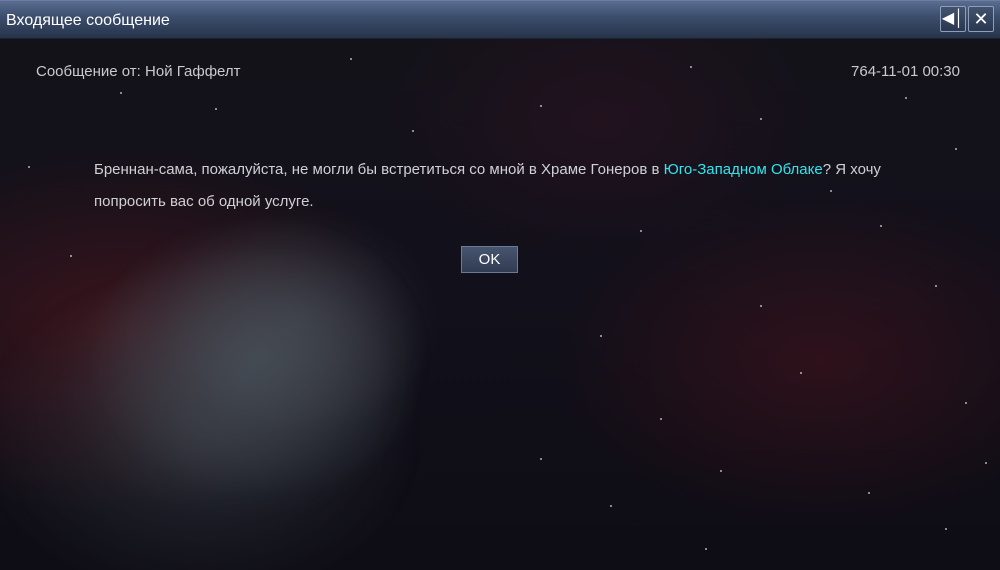 The height and width of the screenshot is (570, 1000). I want to click on sound-button: ◀│, so click(953, 19).